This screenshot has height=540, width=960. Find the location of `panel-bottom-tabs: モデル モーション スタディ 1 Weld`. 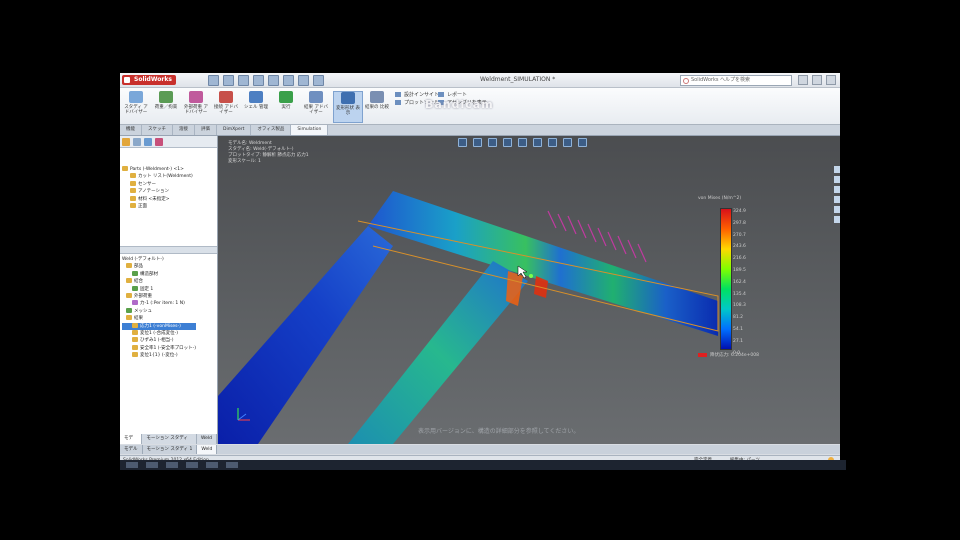

panel-bottom-tabs: モデル モーション スタディ 1 Weld is located at coordinates (168, 442).